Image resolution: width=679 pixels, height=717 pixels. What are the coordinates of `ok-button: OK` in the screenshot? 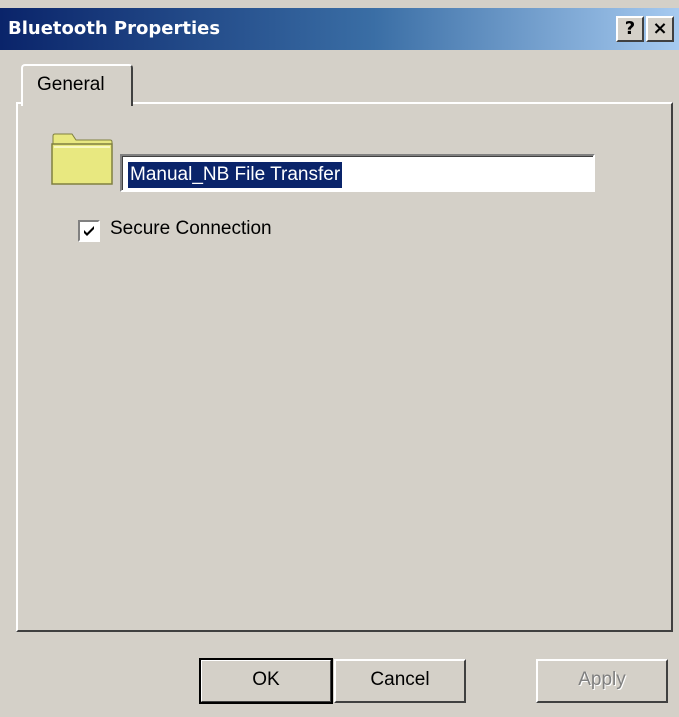 It's located at (266, 681).